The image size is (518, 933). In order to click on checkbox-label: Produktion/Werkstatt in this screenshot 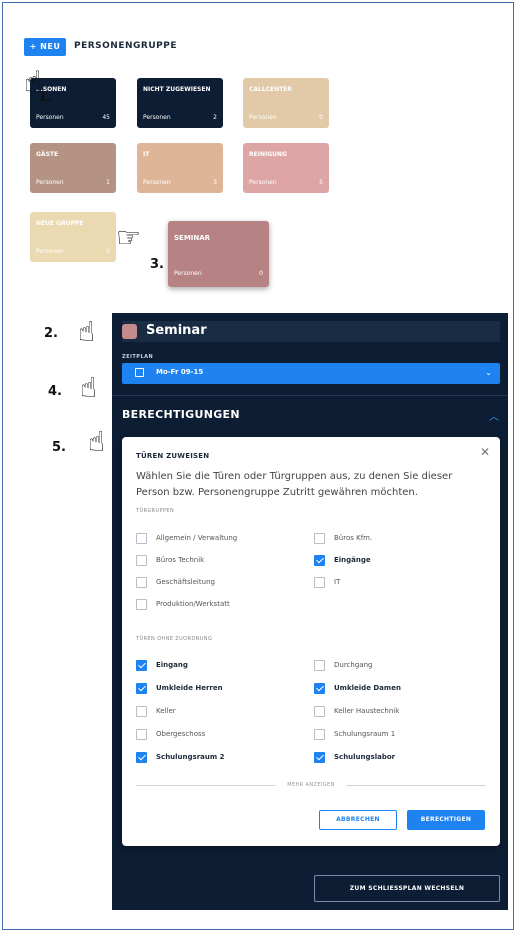, I will do `click(193, 604)`.